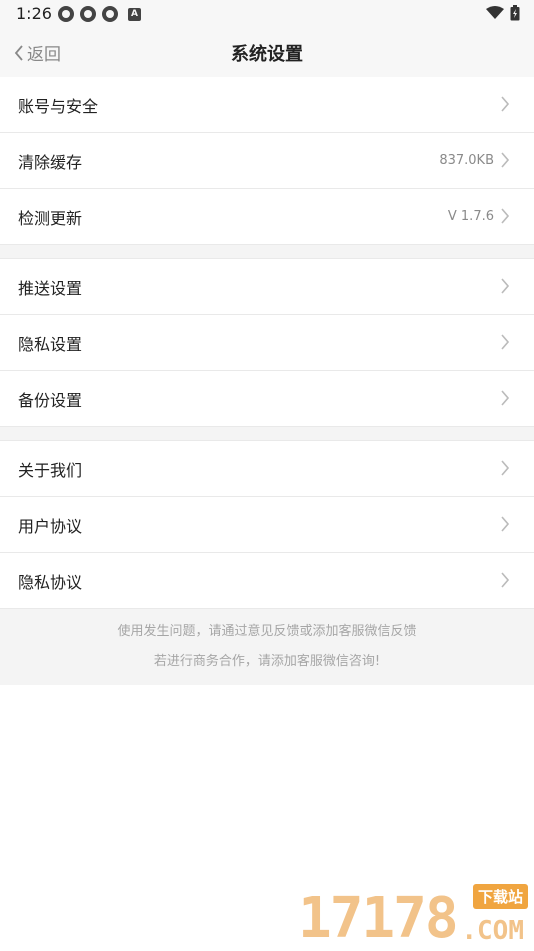 This screenshot has width=534, height=951. I want to click on settings-item-backup: 备份设置, so click(267, 399).